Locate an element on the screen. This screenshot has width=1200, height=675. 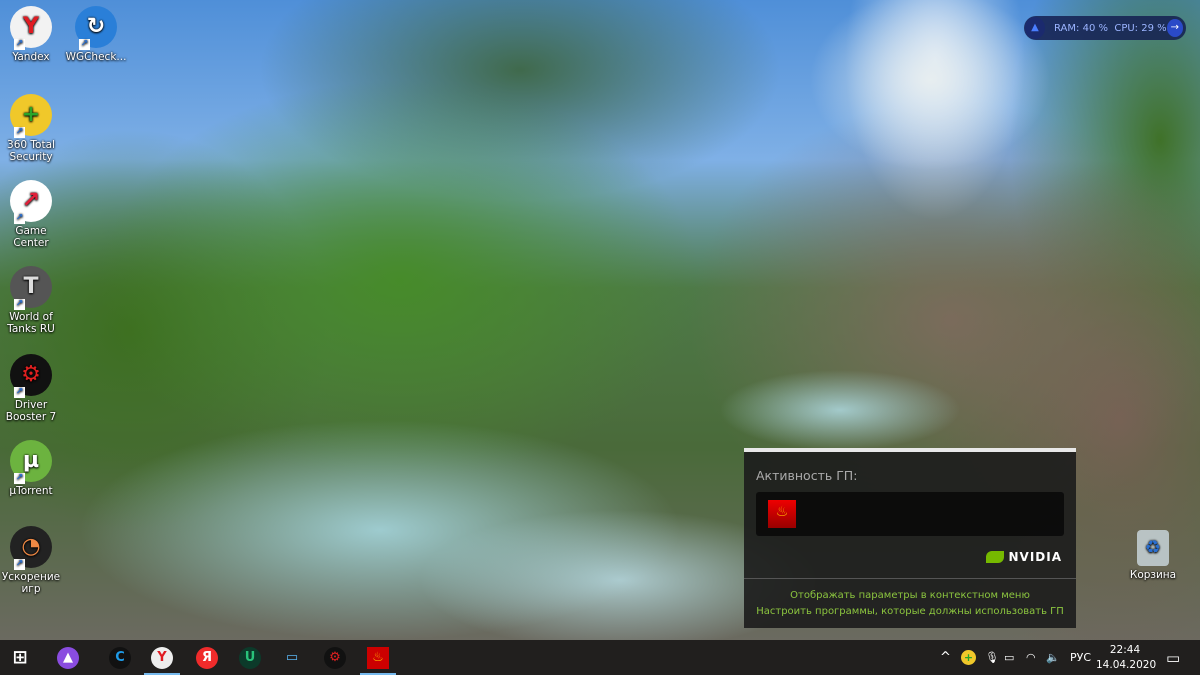
nvidia-logo: NVIDIA is located at coordinates (1024, 557).